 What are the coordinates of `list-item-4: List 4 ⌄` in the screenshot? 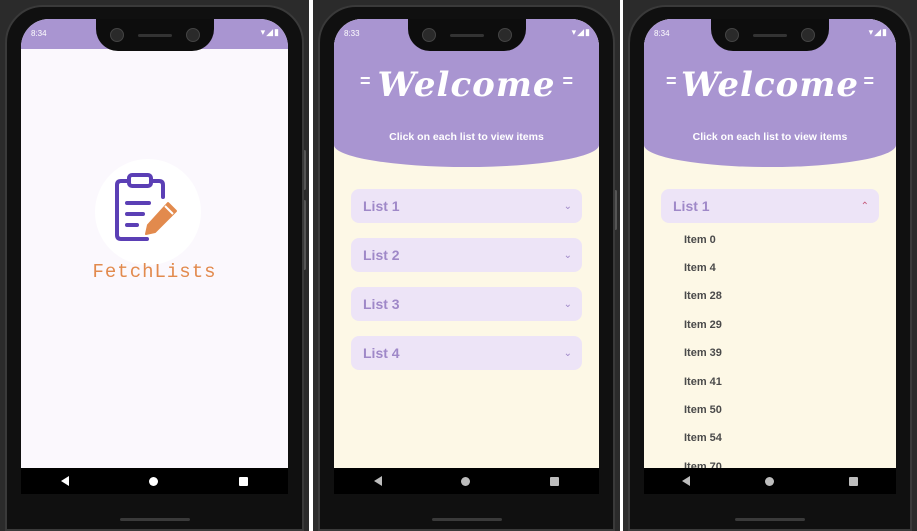 It's located at (466, 353).